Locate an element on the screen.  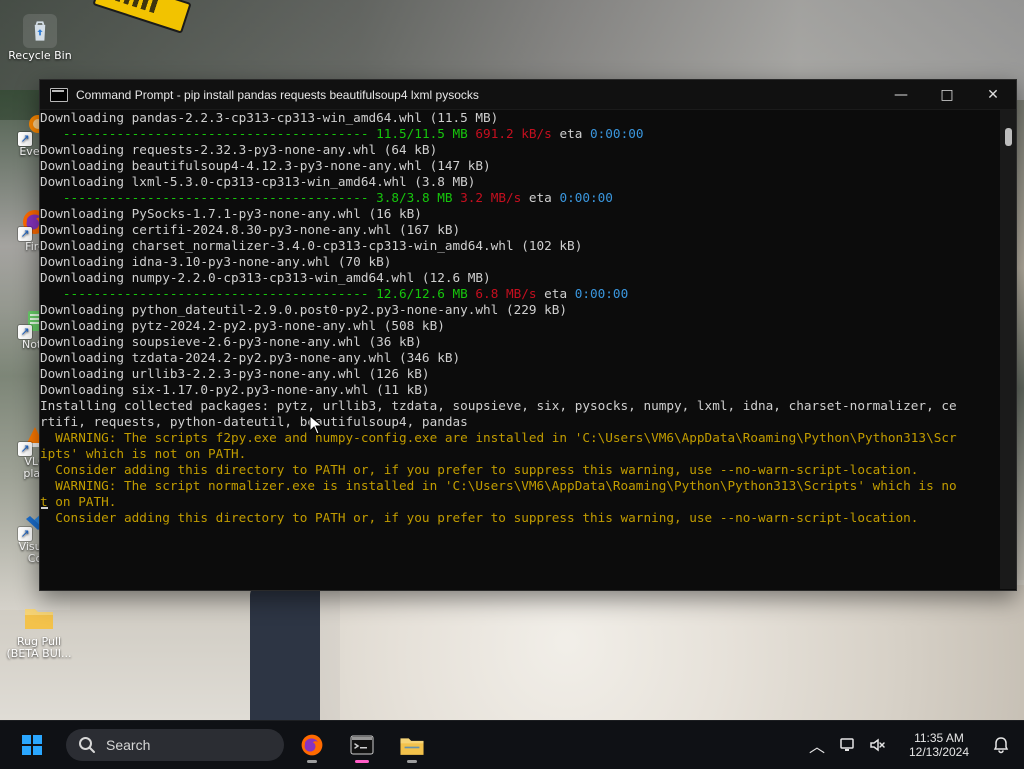
app-active-indicator is located at coordinates (362, 761).